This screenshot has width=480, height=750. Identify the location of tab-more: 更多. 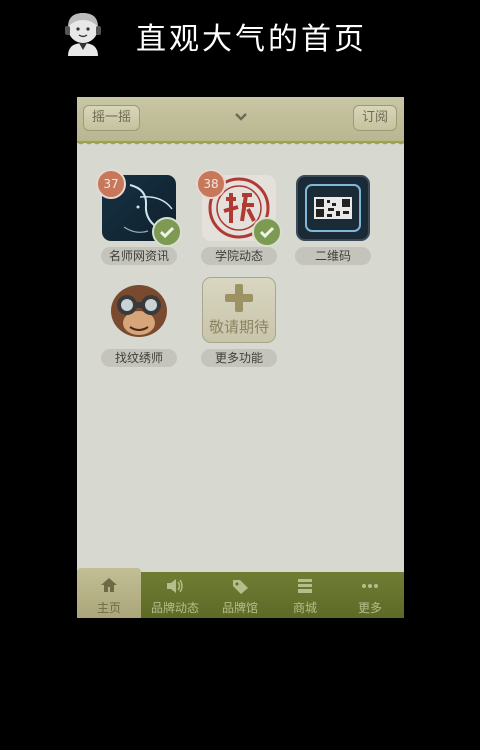
(370, 595).